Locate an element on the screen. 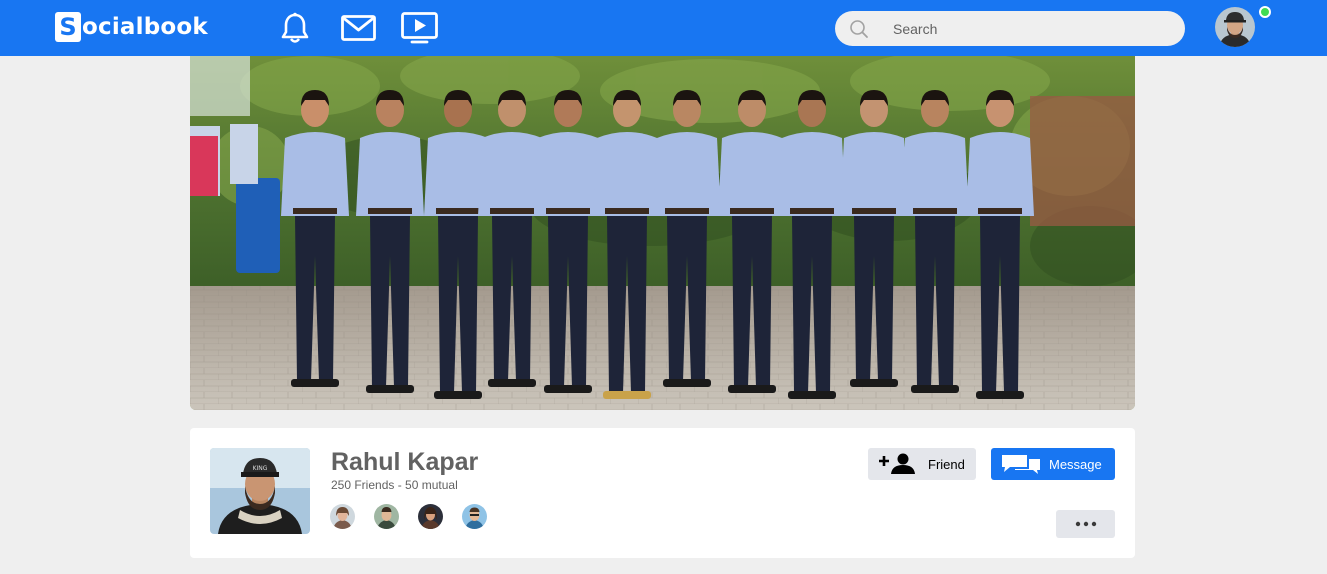  message-button-label: Message is located at coordinates (1075, 464).